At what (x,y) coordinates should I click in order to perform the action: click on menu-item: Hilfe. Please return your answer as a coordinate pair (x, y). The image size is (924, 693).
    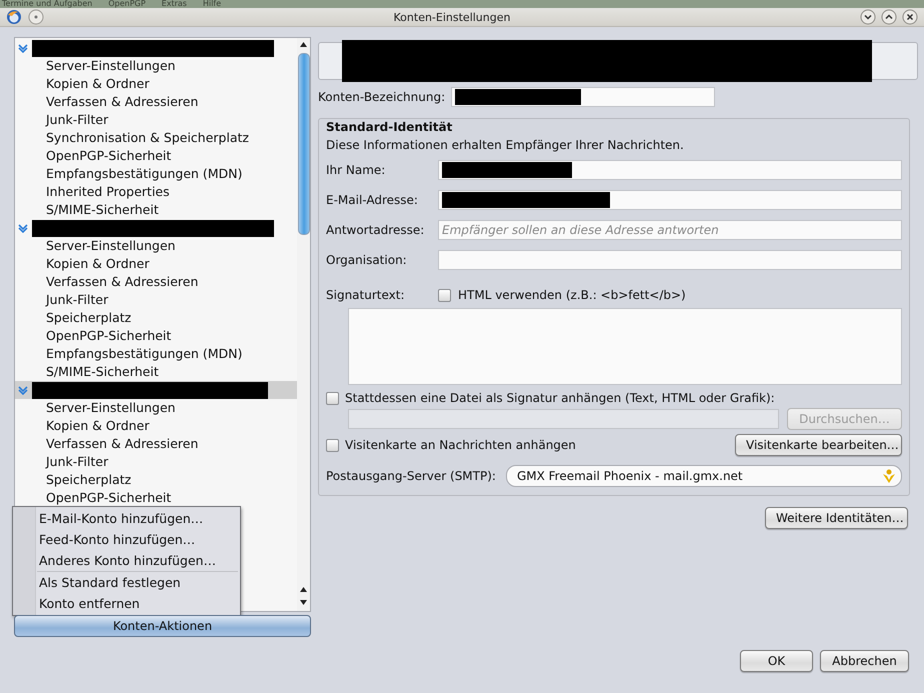
    Looking at the image, I should click on (212, 4).